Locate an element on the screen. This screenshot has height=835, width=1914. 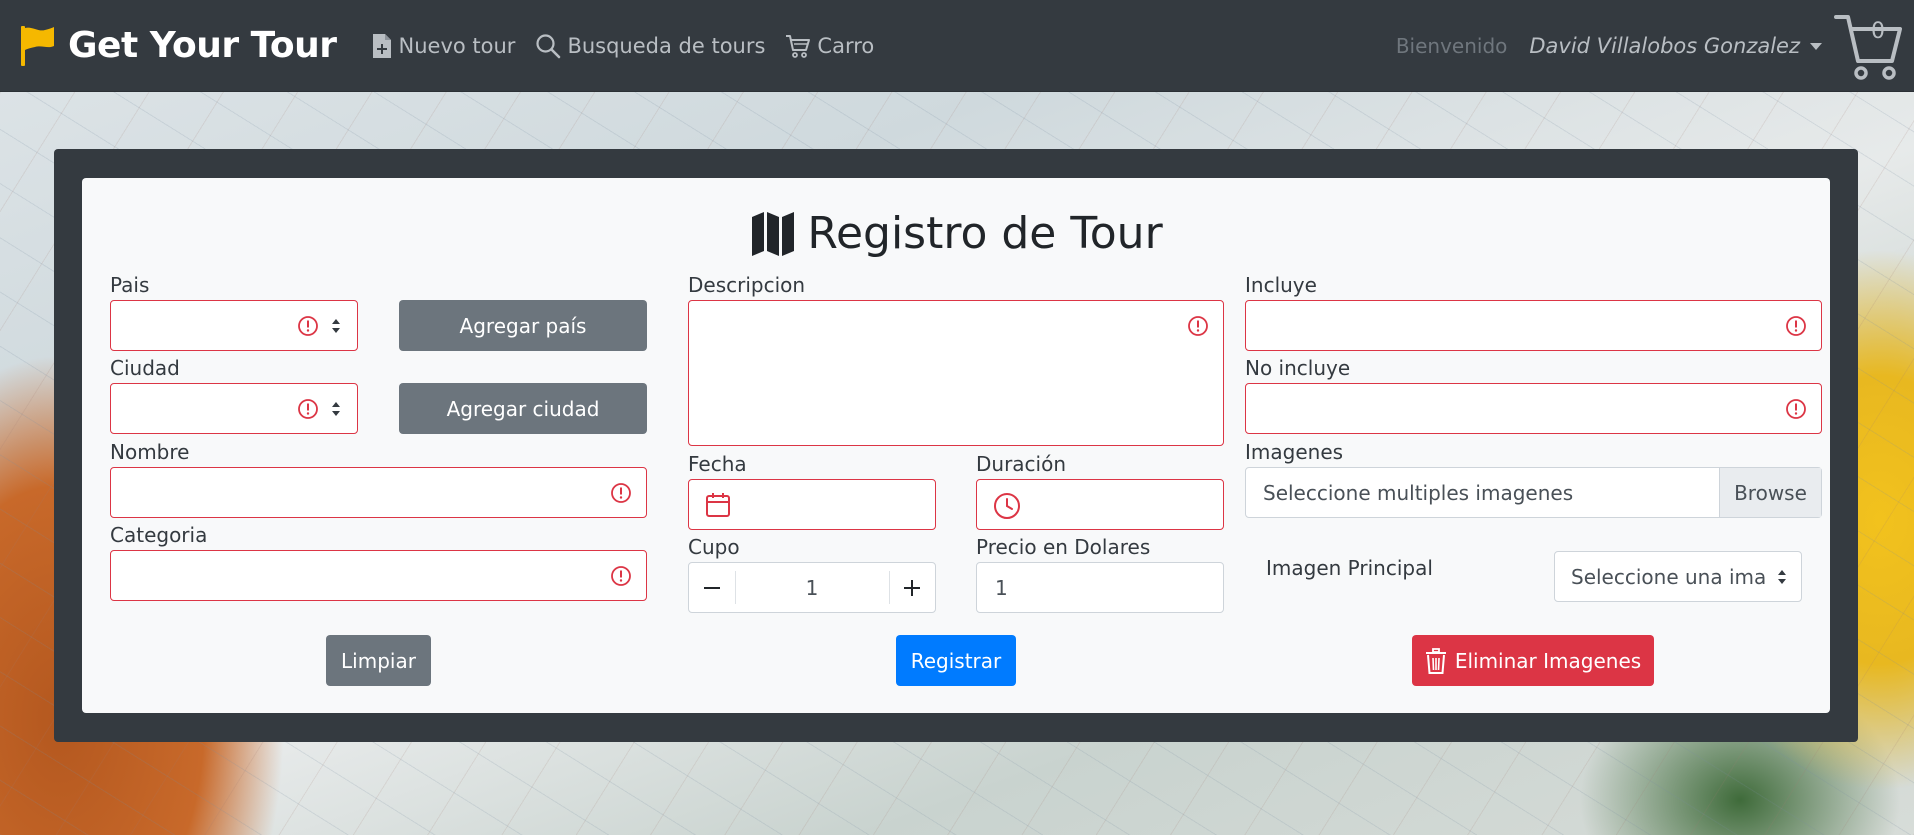
no-incluye-input is located at coordinates (1533, 408).